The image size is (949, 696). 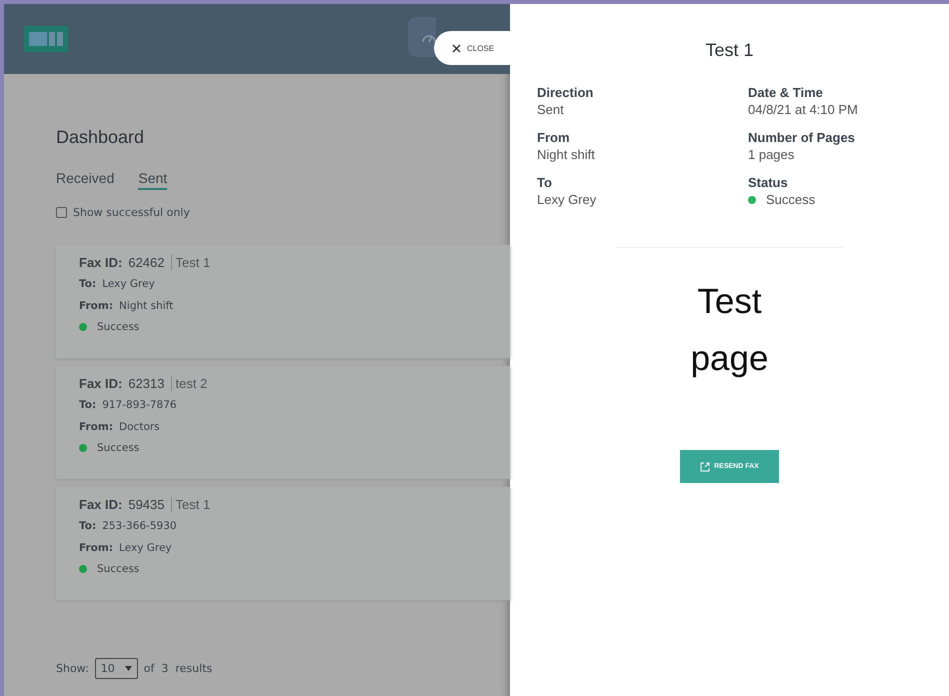 I want to click on from-value: Doctors, so click(x=139, y=427).